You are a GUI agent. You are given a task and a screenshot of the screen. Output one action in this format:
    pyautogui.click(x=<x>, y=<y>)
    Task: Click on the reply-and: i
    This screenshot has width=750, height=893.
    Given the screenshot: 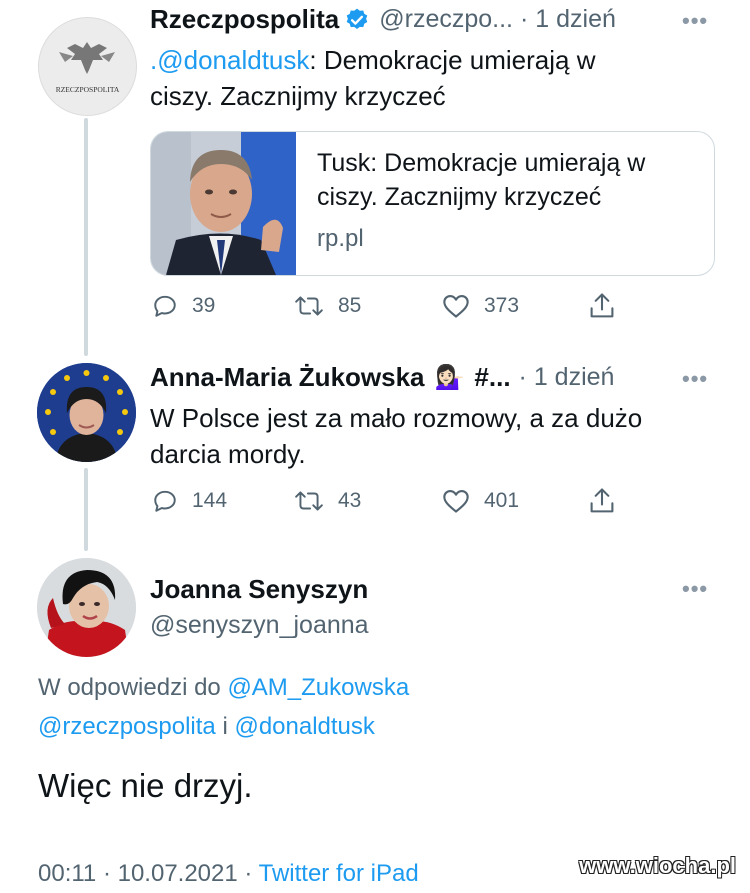 What is the action you would take?
    pyautogui.click(x=225, y=726)
    